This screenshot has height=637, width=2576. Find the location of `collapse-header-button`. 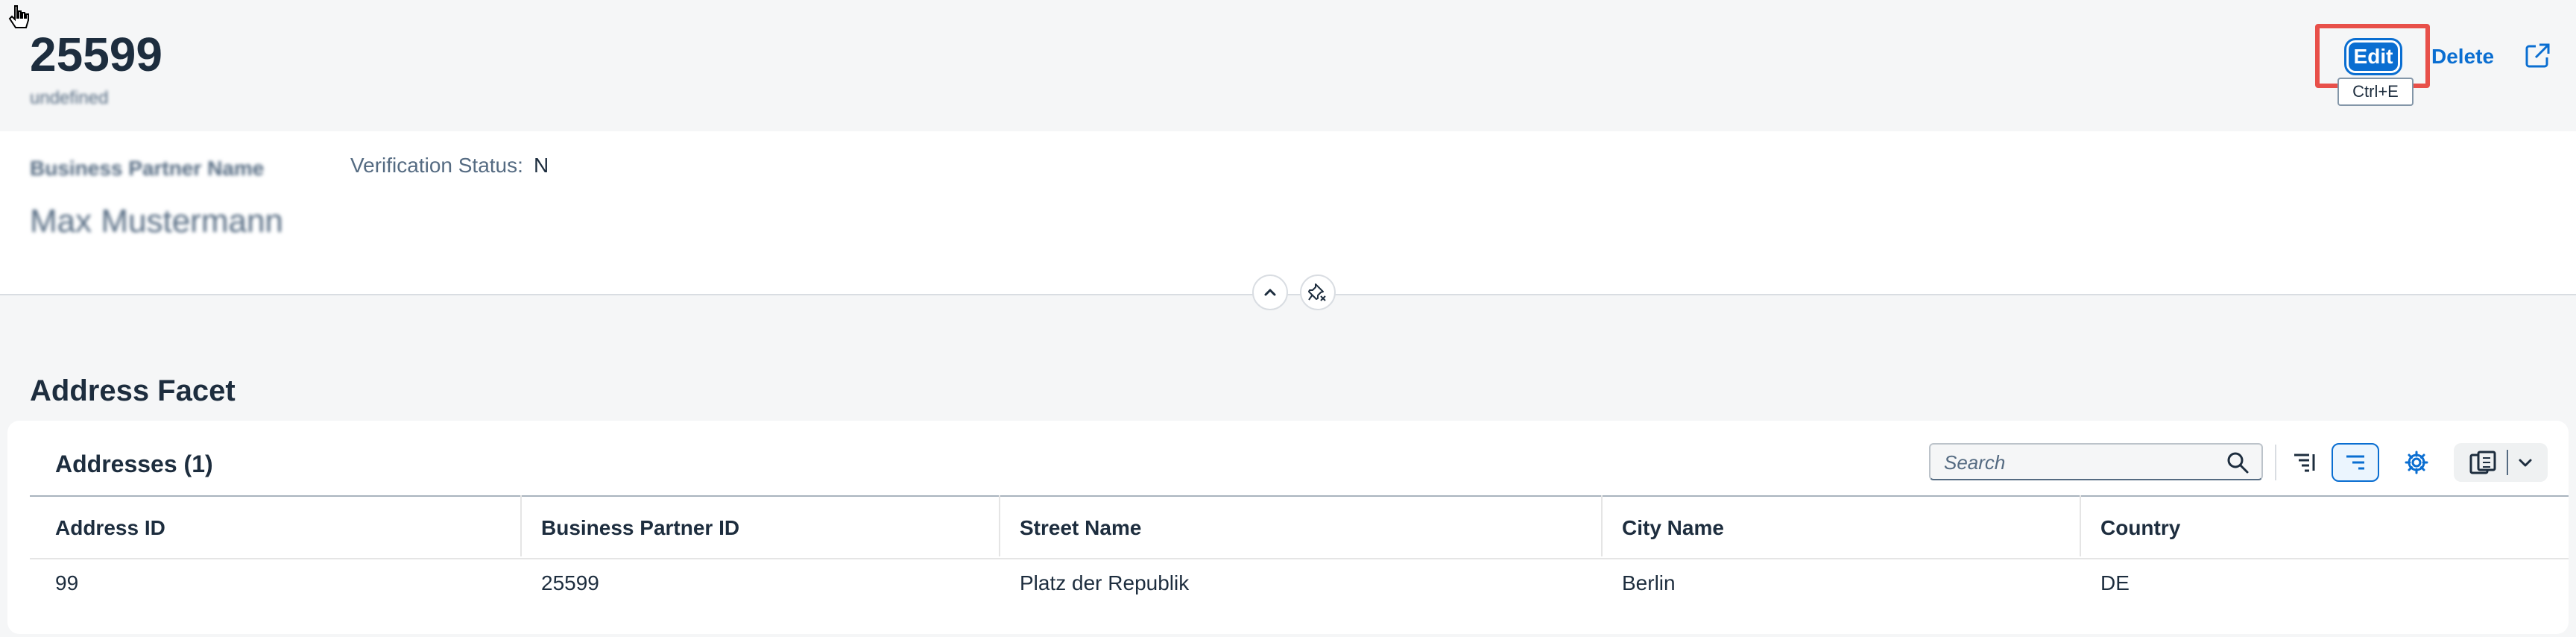

collapse-header-button is located at coordinates (1270, 292).